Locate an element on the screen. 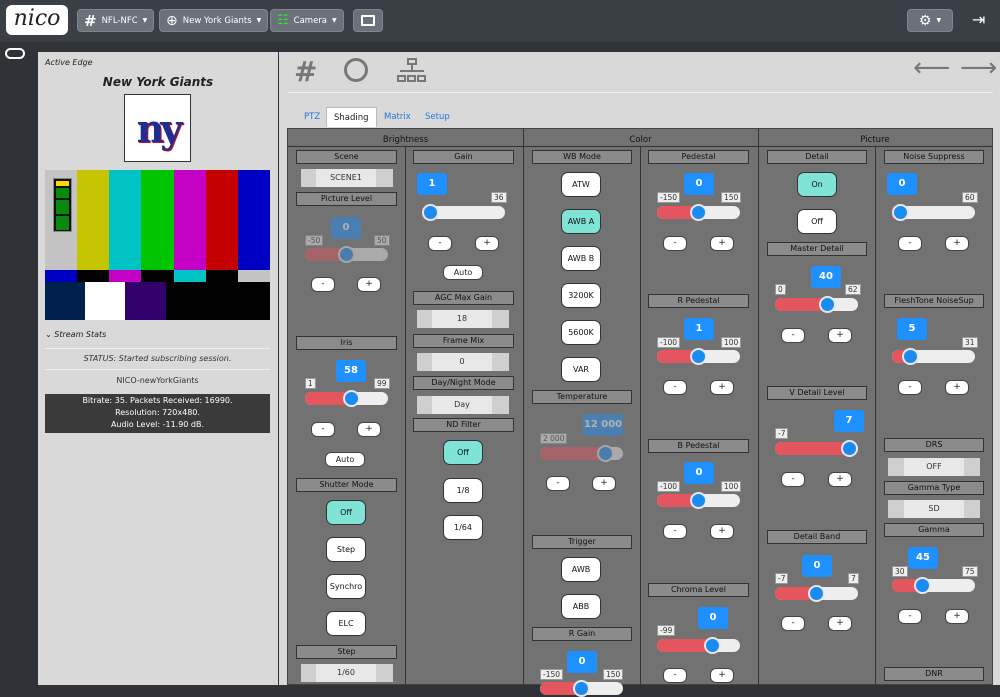  stream-stats-toggle: ⌄ Stream Stats is located at coordinates (75, 334).